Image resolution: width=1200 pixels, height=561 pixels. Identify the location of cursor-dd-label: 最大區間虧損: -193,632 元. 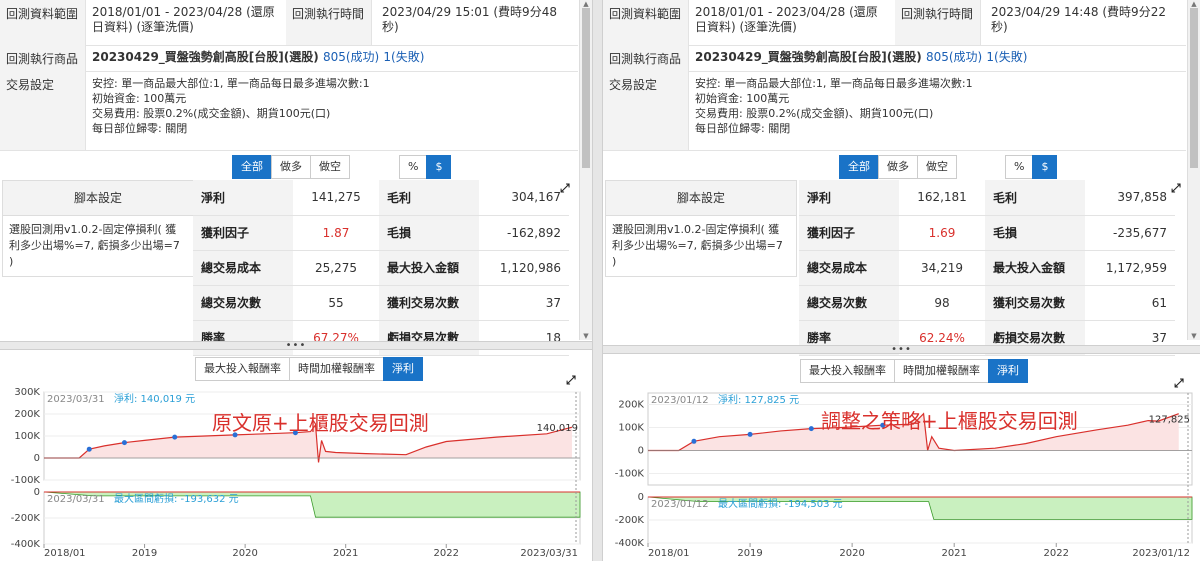
(176, 498).